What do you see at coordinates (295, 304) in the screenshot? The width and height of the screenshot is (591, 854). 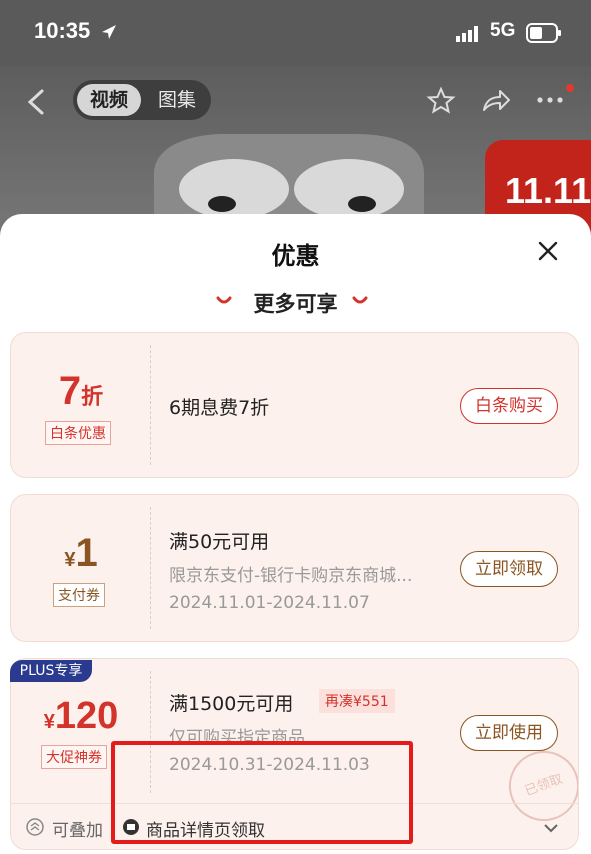 I see `section-title: 更多可享` at bounding box center [295, 304].